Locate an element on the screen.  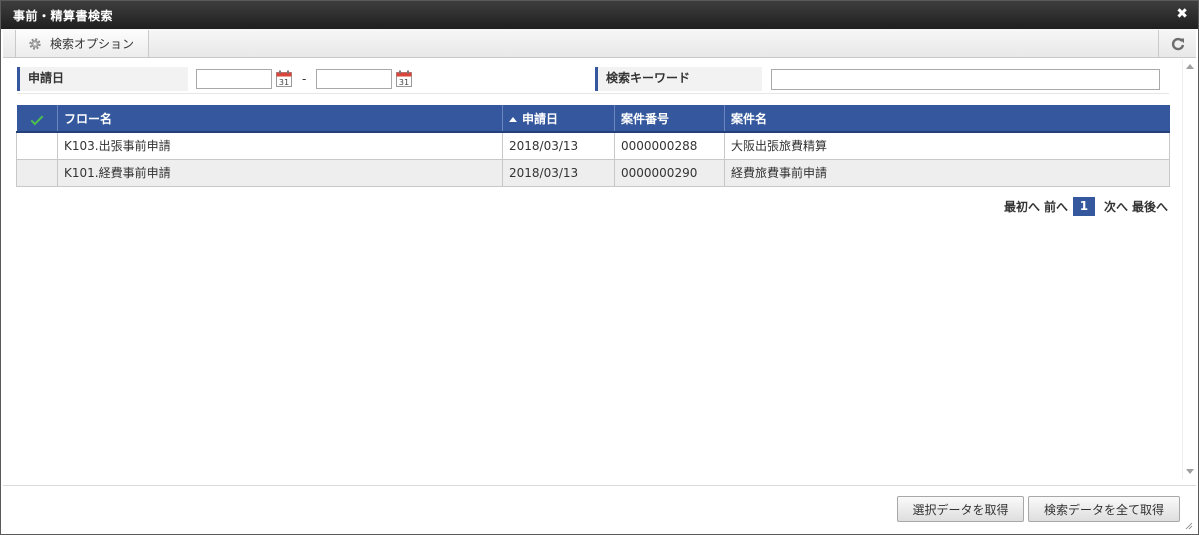
toolbar: 検索オプション is located at coordinates (599, 43).